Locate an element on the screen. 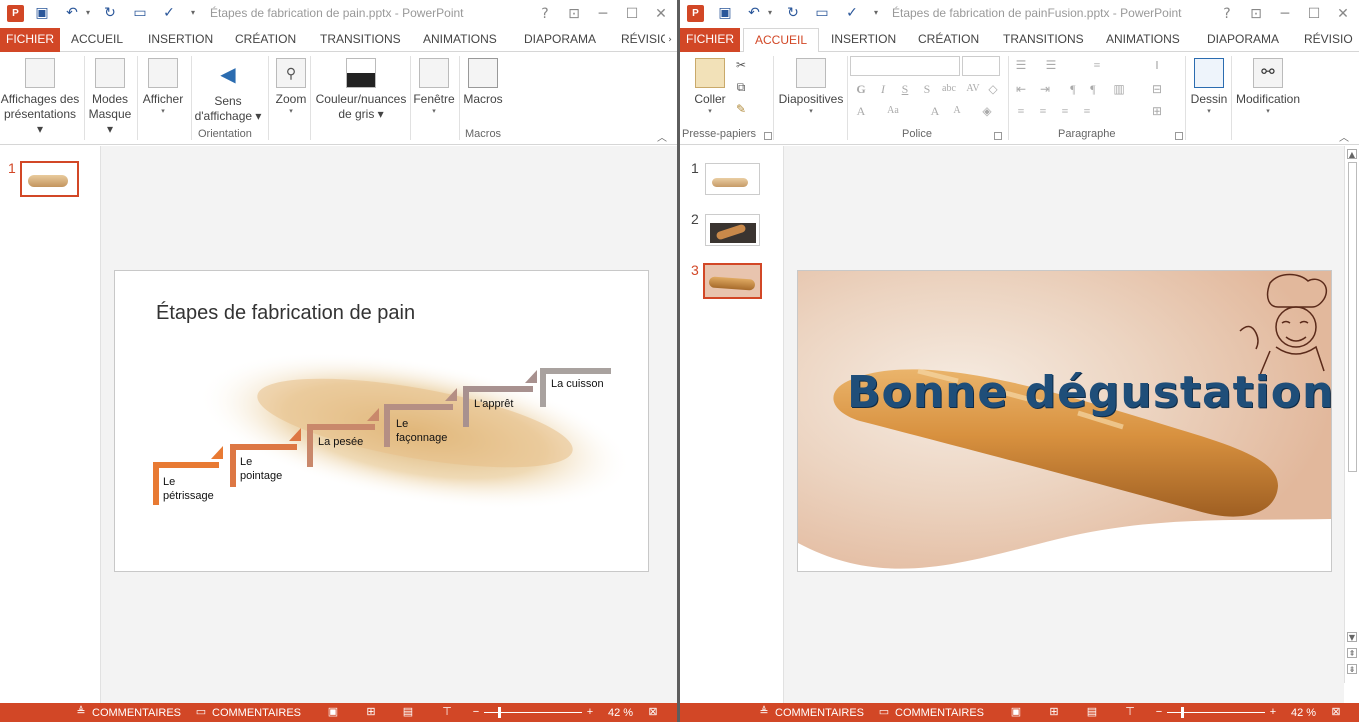  zoom-slider-thumb is located at coordinates (499, 712).